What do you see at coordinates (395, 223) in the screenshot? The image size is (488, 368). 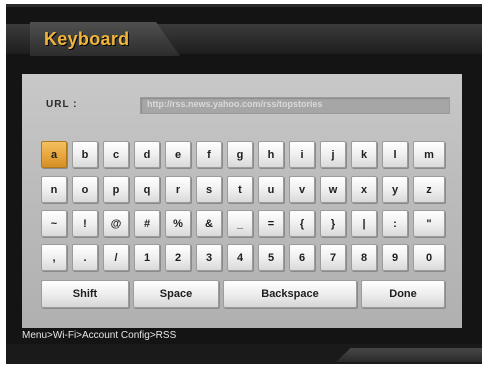 I see `key-colon: :` at bounding box center [395, 223].